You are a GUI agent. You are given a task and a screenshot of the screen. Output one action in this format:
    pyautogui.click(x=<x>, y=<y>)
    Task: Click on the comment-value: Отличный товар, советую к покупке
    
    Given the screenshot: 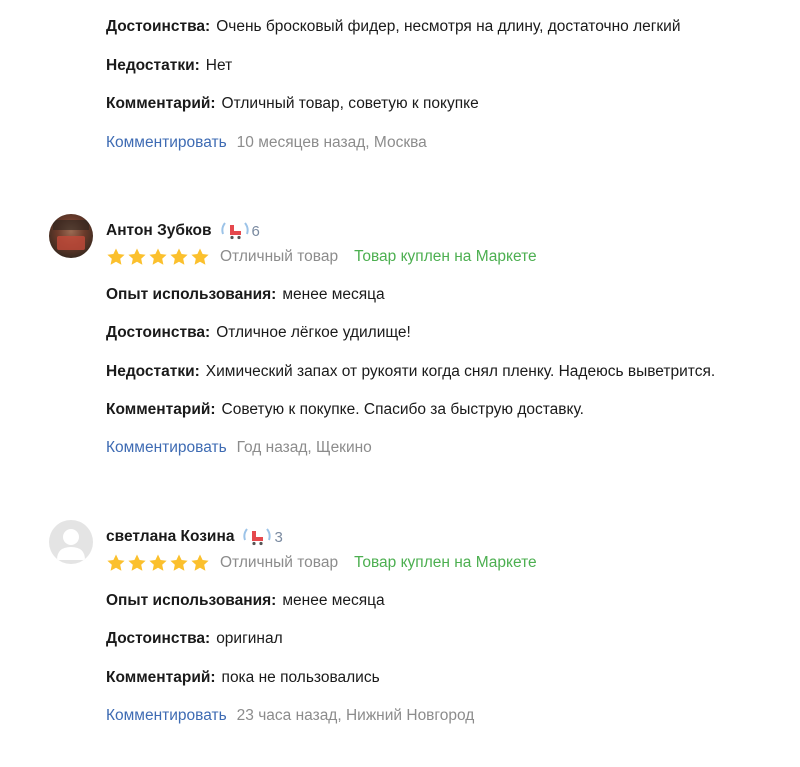 What is the action you would take?
    pyautogui.click(x=350, y=103)
    